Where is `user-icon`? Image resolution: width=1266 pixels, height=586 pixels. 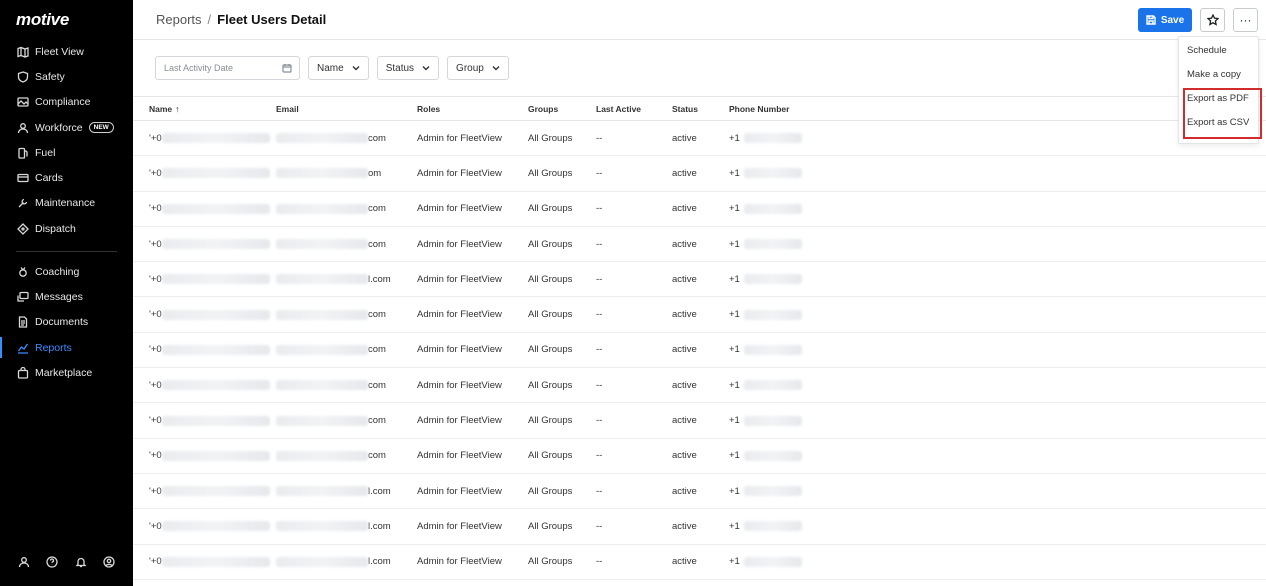 user-icon is located at coordinates (24, 564).